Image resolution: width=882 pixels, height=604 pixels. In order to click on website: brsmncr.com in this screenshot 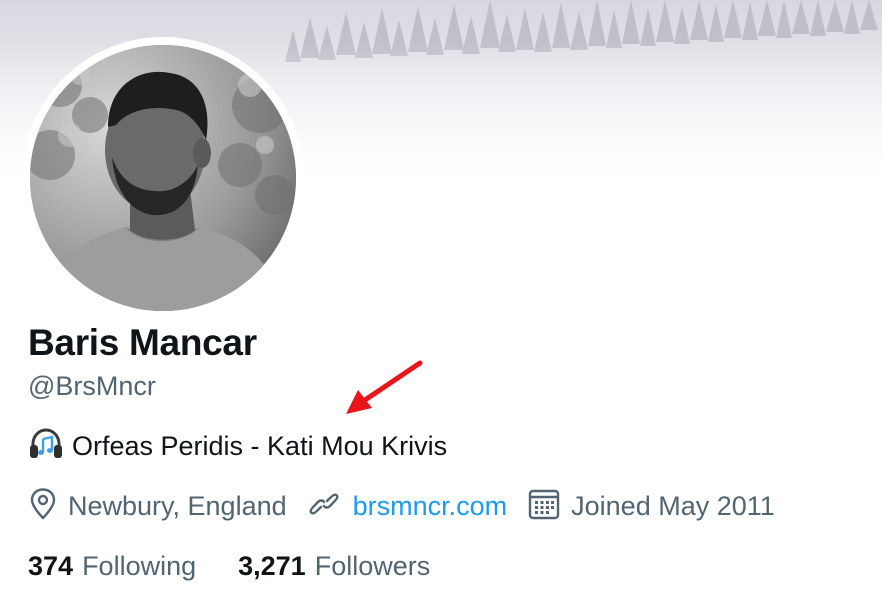, I will do `click(407, 506)`.